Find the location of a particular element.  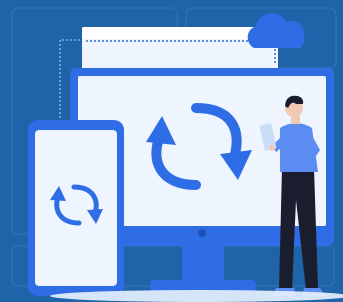

ground-shadow is located at coordinates (196, 296).